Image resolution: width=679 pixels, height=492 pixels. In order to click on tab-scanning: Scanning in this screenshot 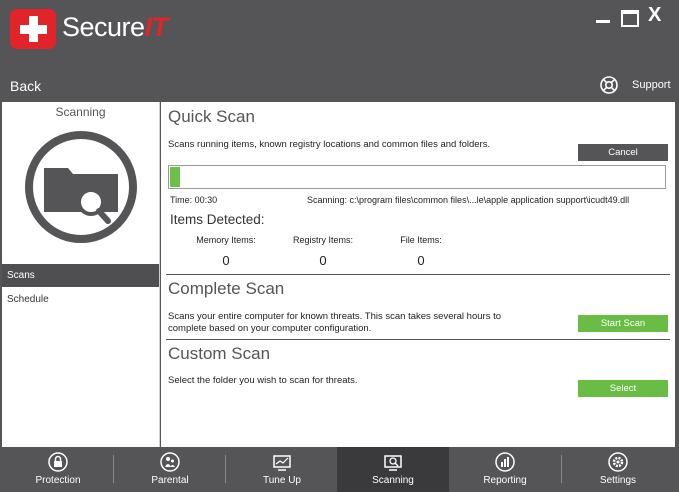, I will do `click(393, 469)`.